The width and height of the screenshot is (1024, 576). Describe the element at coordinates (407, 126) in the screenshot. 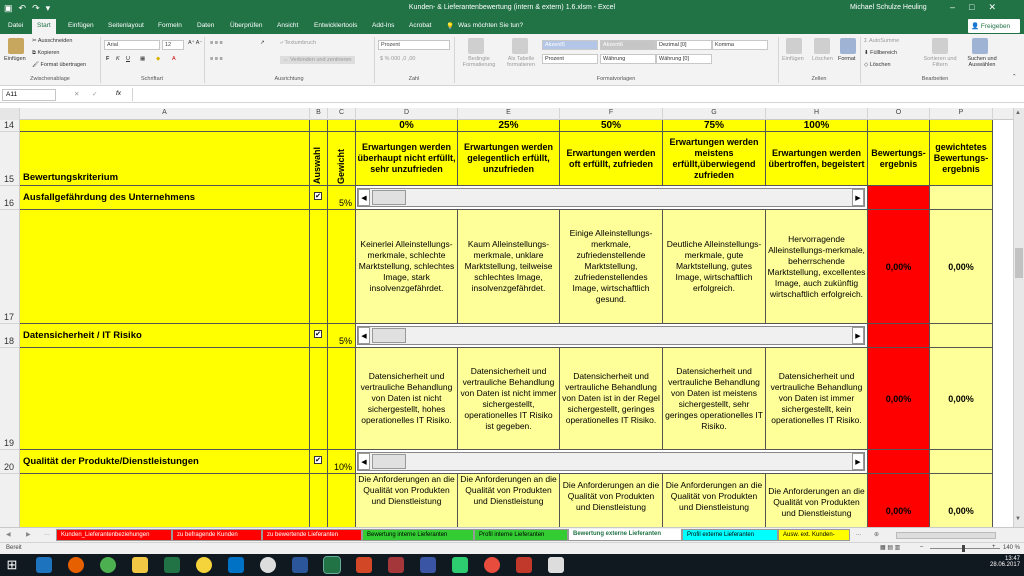

I see `level-percent-0: 0%` at that location.